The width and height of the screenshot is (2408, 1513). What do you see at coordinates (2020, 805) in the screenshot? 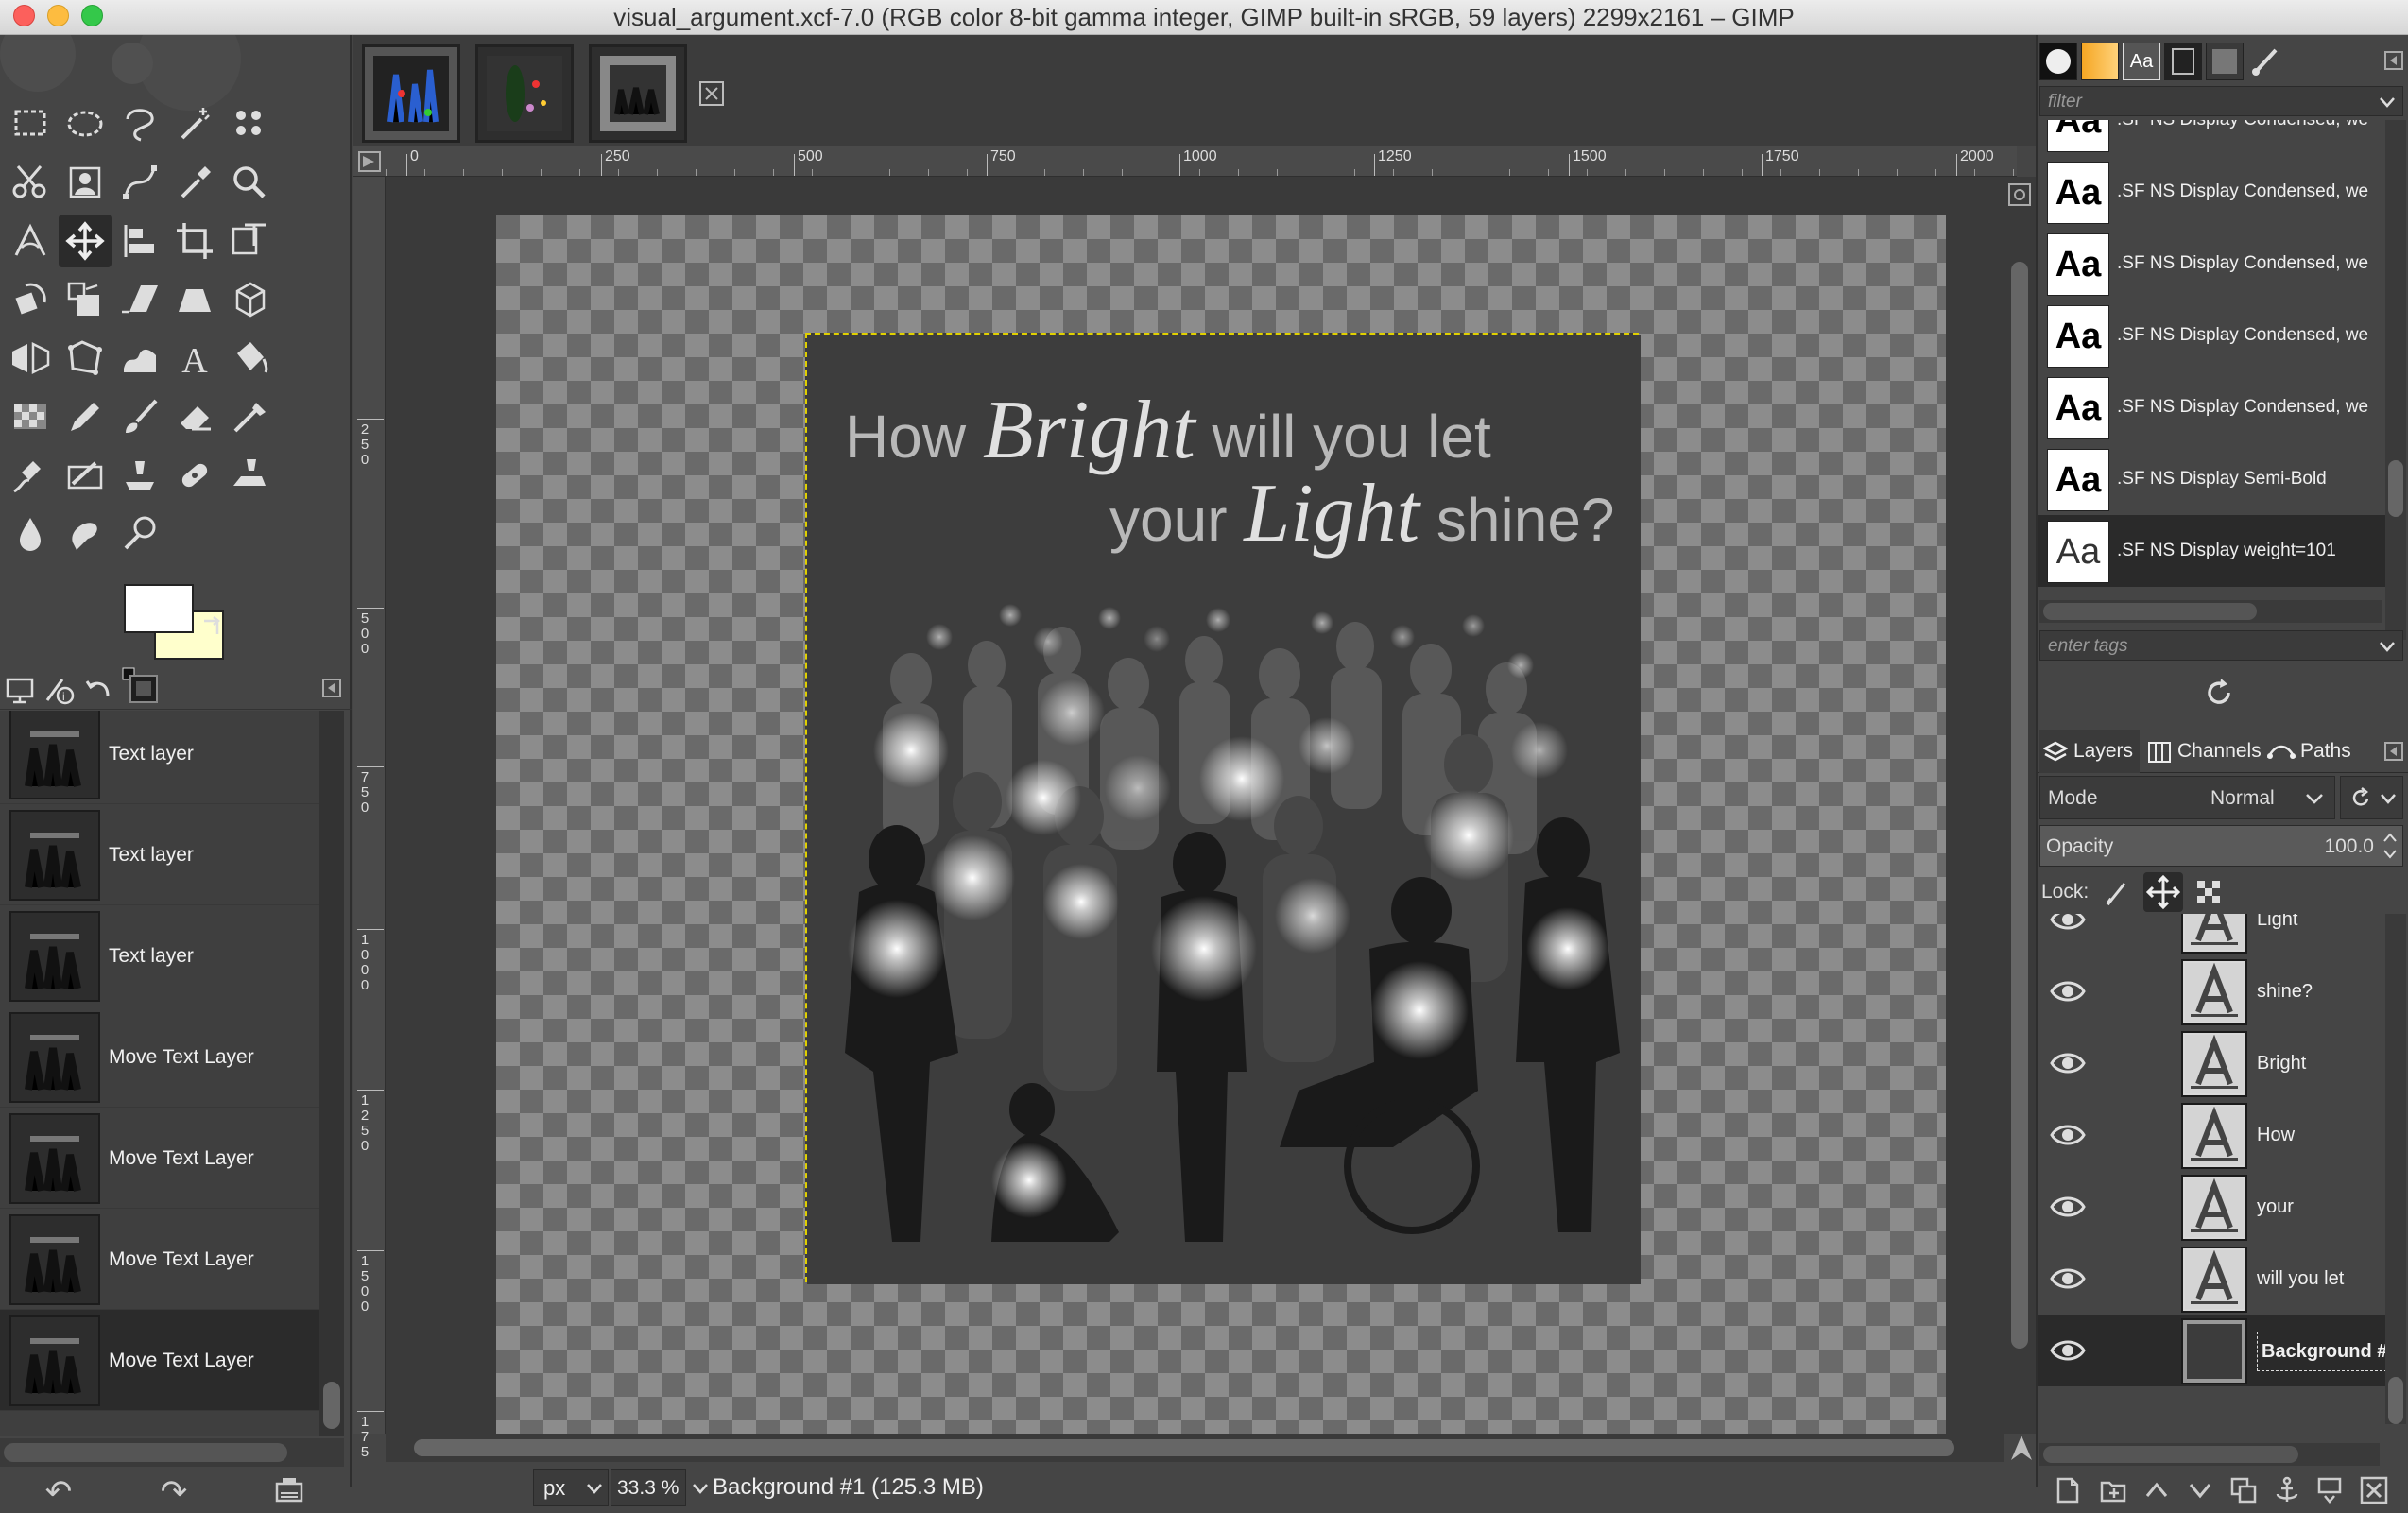
I see `canvas-vscrollbar` at bounding box center [2020, 805].